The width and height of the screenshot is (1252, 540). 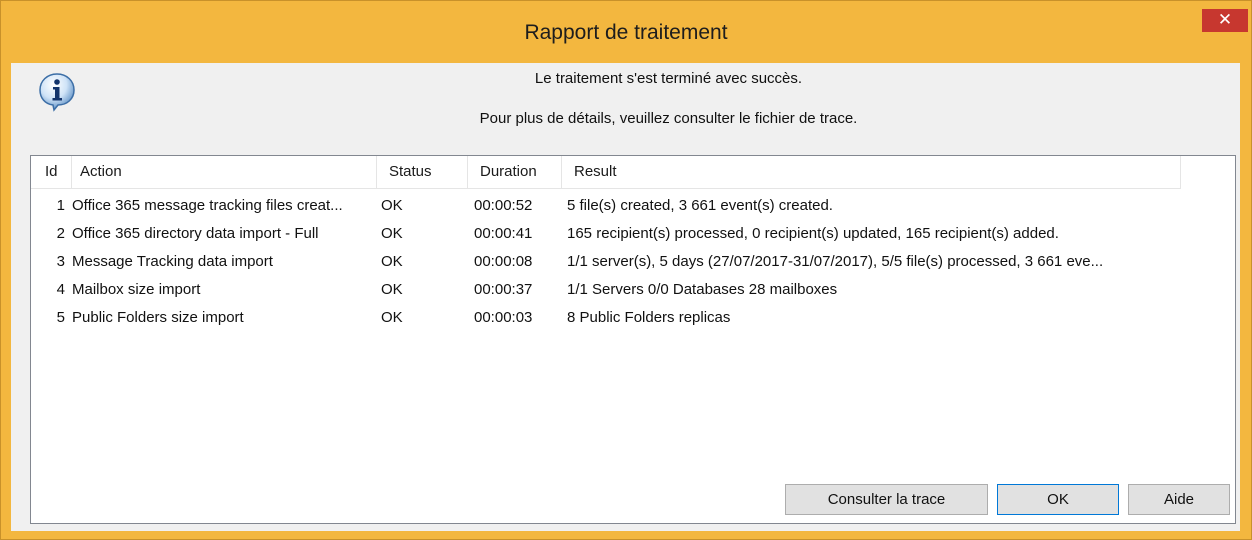 I want to click on row-action: Message Tracking data import, so click(x=172, y=261).